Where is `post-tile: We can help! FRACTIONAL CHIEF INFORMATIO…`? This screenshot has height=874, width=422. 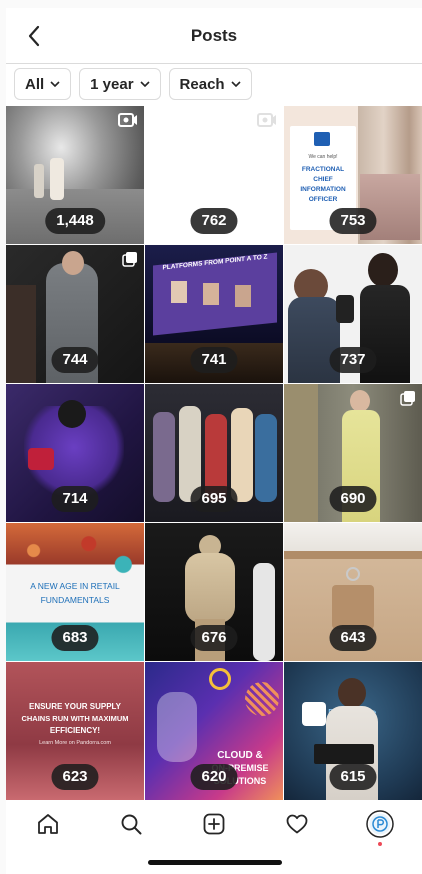 post-tile: We can help! FRACTIONAL CHIEF INFORMATIO… is located at coordinates (353, 175).